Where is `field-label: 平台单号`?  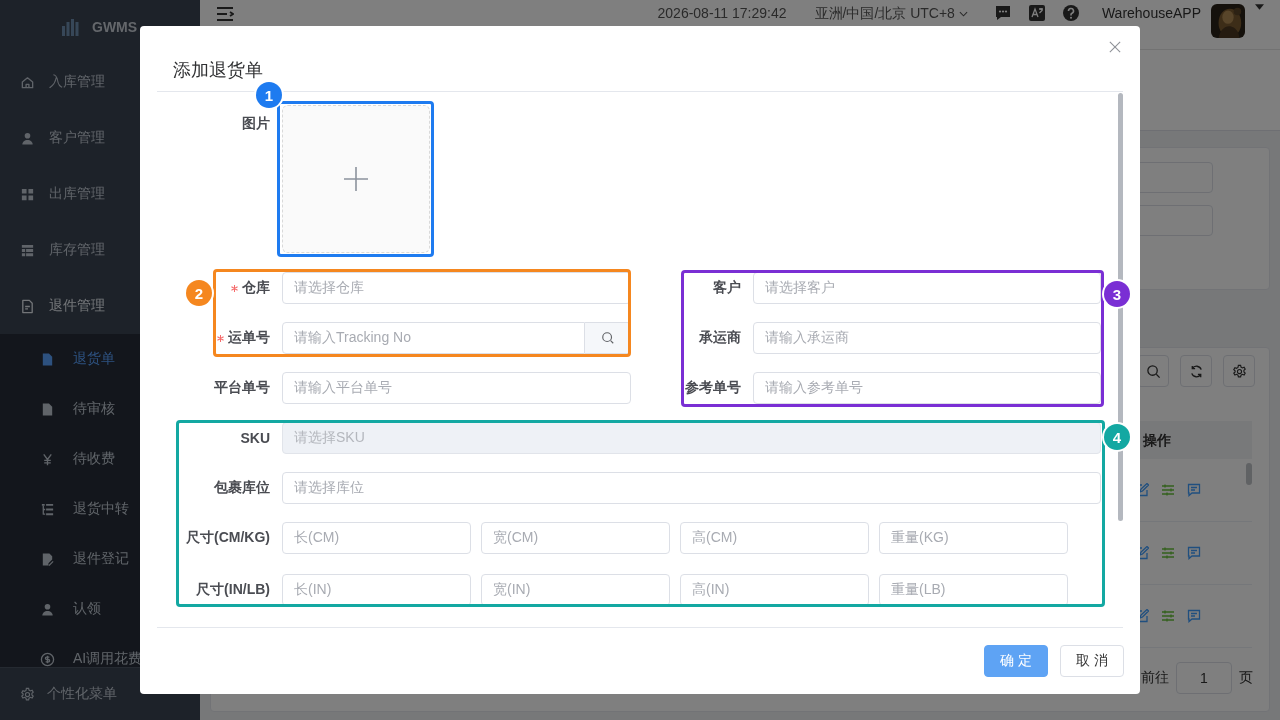 field-label: 平台单号 is located at coordinates (242, 388).